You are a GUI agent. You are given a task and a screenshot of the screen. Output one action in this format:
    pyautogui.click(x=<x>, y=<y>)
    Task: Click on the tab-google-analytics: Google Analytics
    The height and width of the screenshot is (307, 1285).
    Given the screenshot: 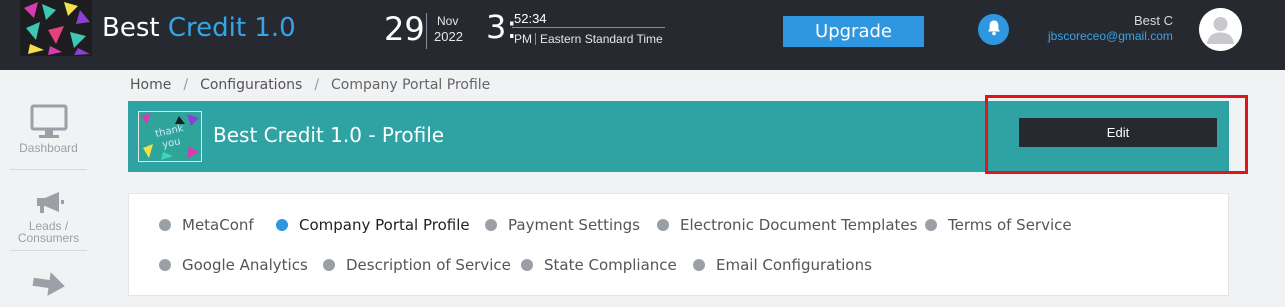 What is the action you would take?
    pyautogui.click(x=233, y=265)
    